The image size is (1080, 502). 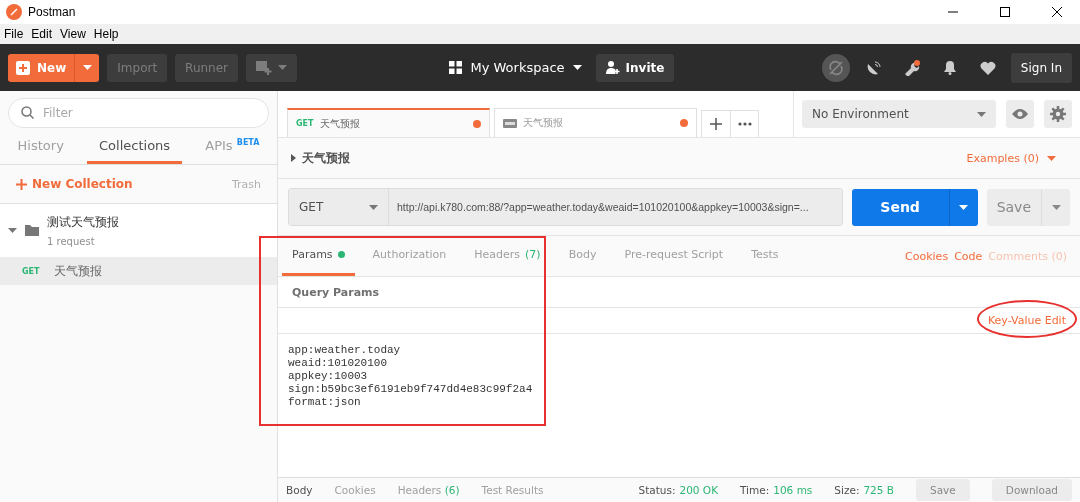 What do you see at coordinates (138, 271) in the screenshot?
I see `request-item: GET 天气预报` at bounding box center [138, 271].